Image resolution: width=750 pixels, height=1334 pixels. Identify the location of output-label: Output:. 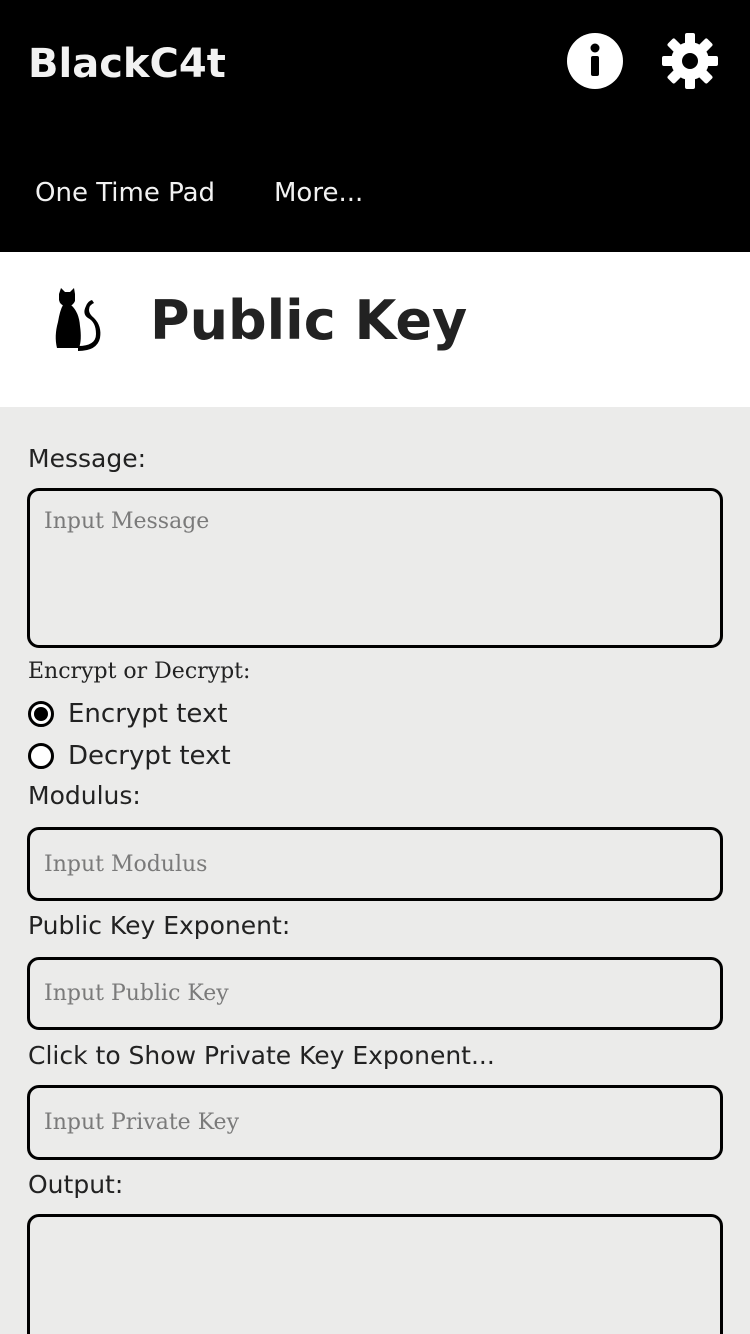
(76, 1184).